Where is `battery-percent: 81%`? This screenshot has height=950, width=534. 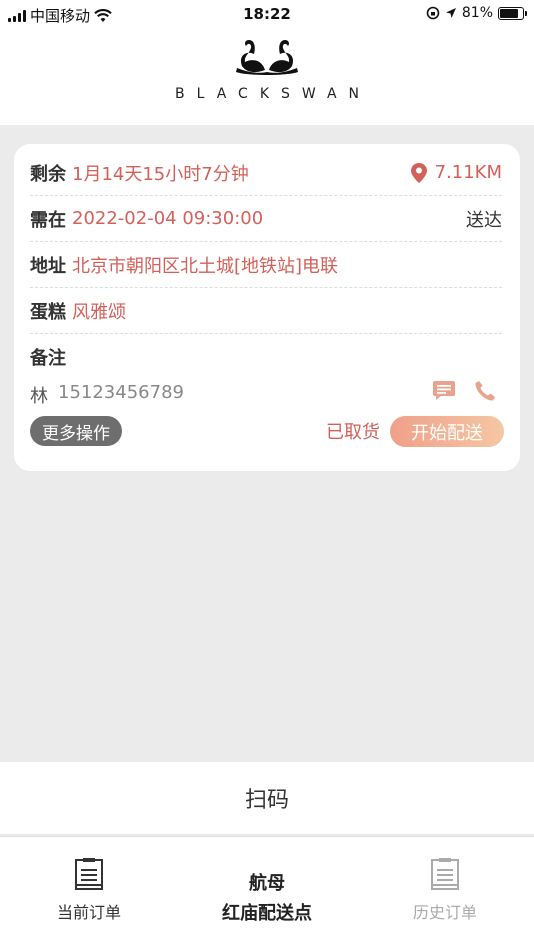 battery-percent: 81% is located at coordinates (477, 13).